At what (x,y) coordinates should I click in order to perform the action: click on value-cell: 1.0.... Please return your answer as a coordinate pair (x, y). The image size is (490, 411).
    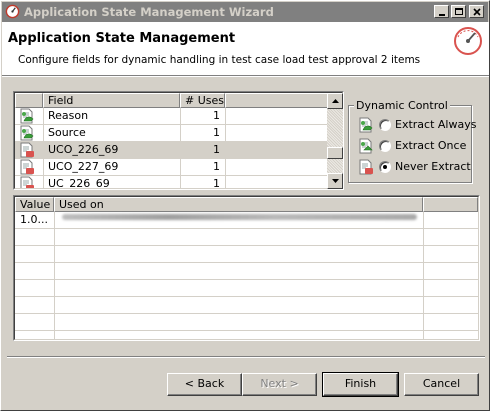
    Looking at the image, I should click on (34, 219).